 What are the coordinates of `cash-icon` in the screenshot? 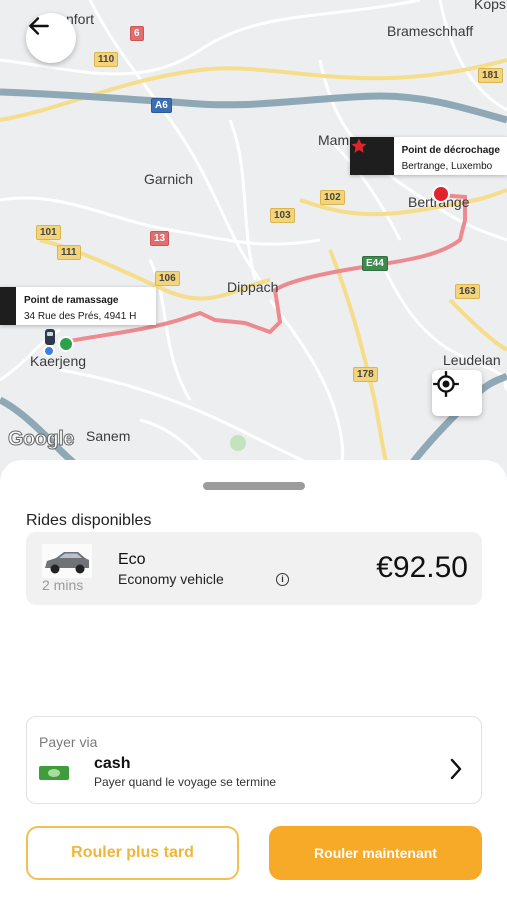 It's located at (54, 773).